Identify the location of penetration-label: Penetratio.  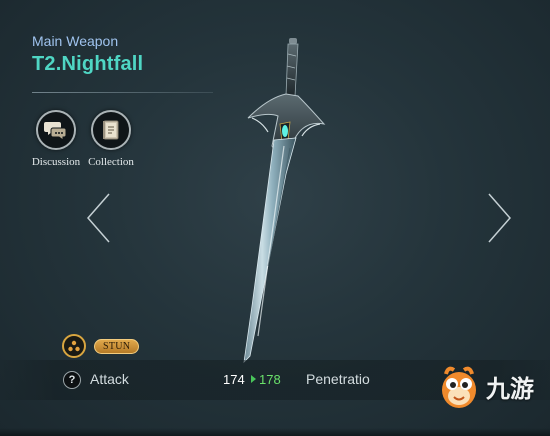
(338, 379).